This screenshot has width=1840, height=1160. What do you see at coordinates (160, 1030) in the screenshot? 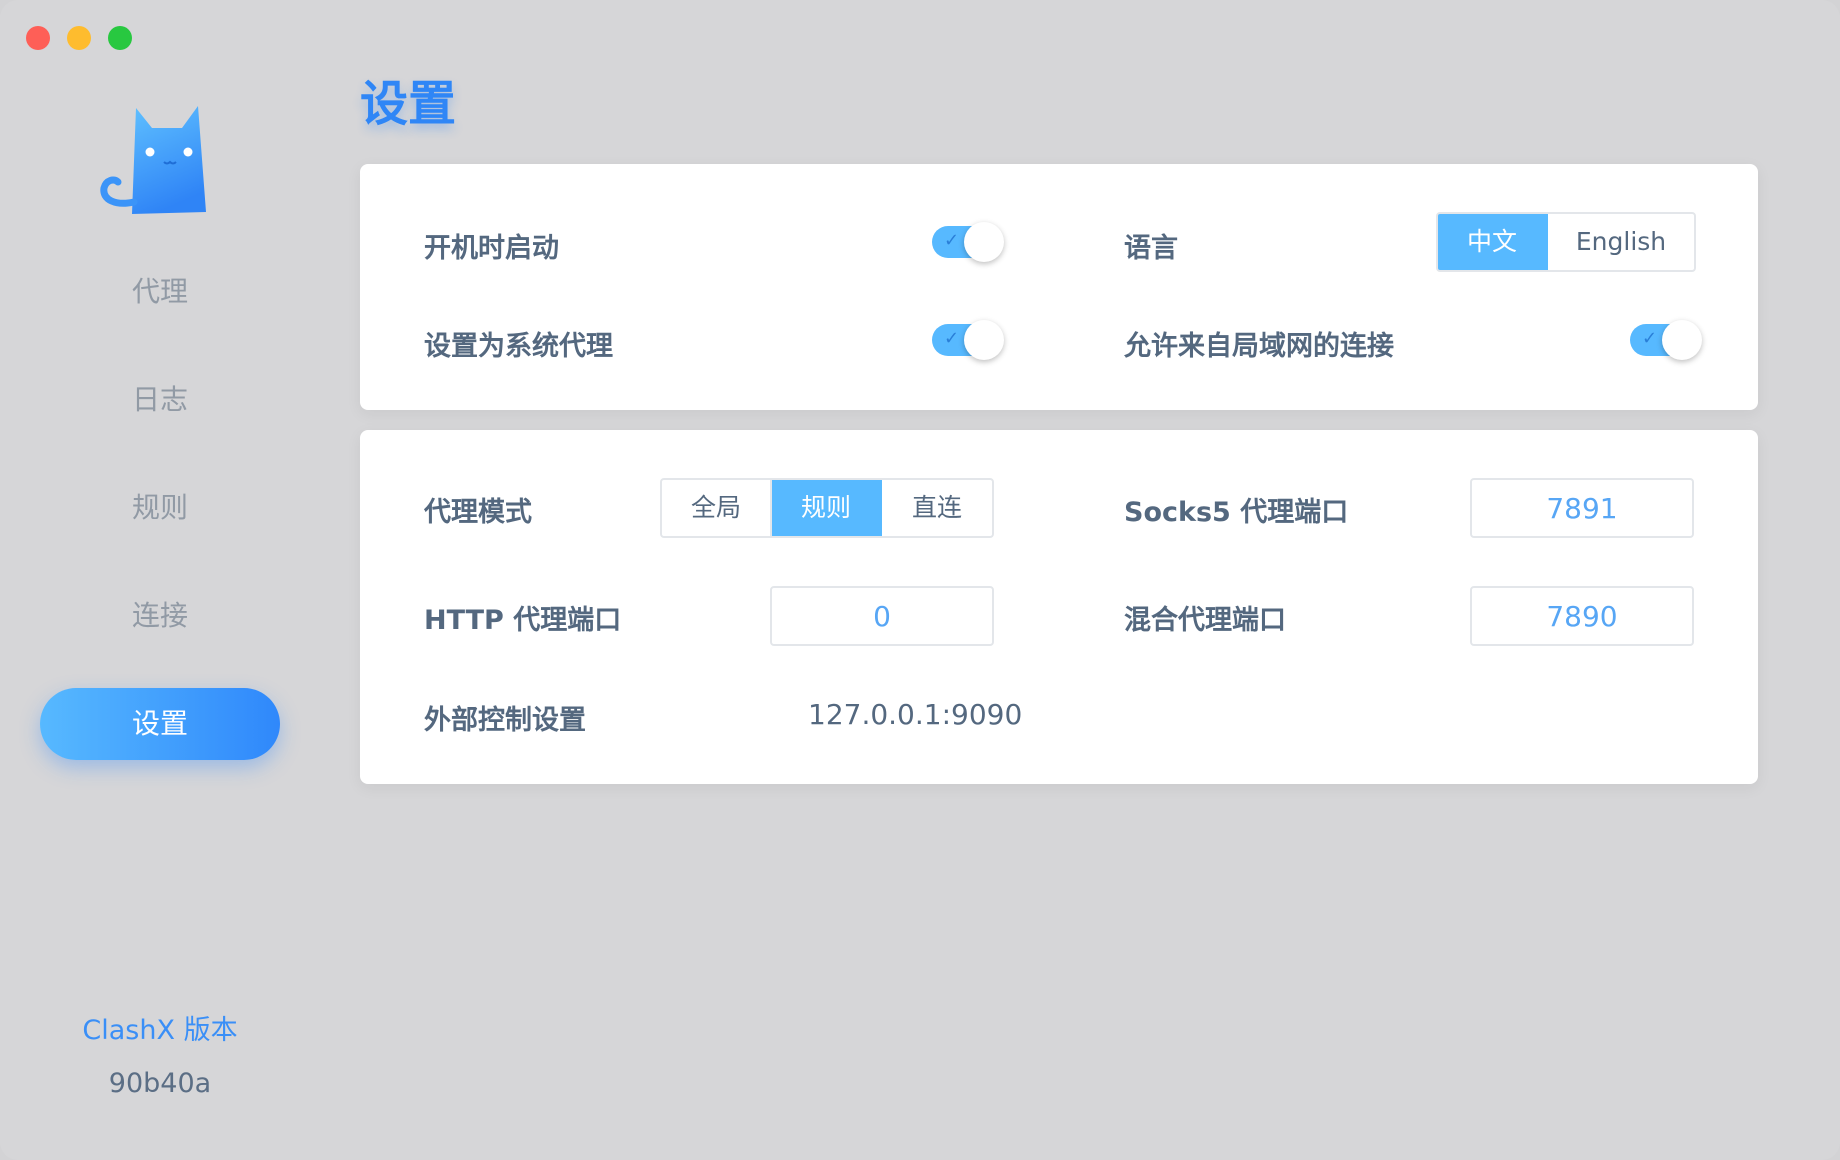
I see `version-label: ClashX 版本` at bounding box center [160, 1030].